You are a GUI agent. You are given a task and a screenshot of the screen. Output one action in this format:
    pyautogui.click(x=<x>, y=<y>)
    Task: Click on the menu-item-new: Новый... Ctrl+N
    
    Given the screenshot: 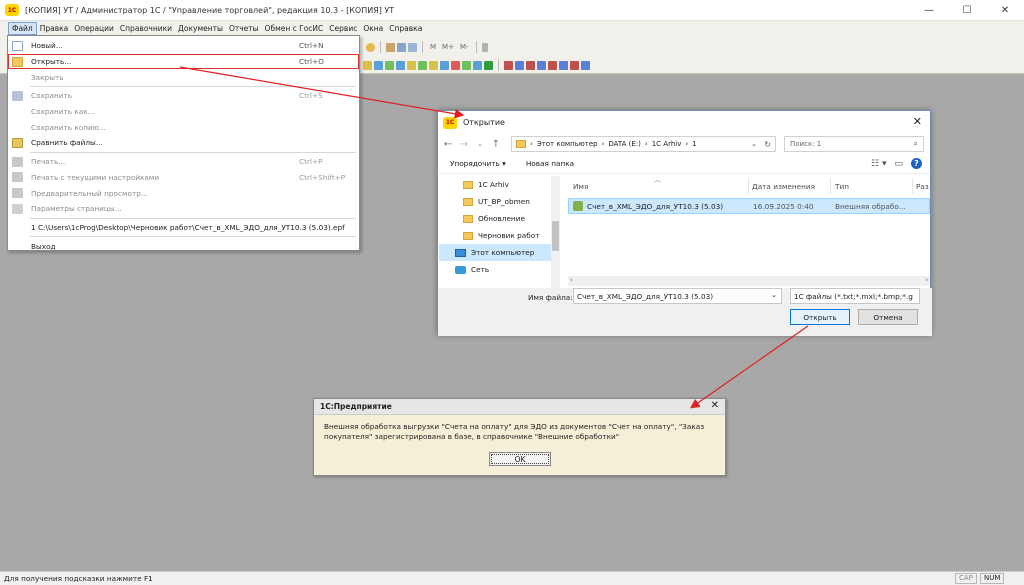 What is the action you would take?
    pyautogui.click(x=183, y=46)
    